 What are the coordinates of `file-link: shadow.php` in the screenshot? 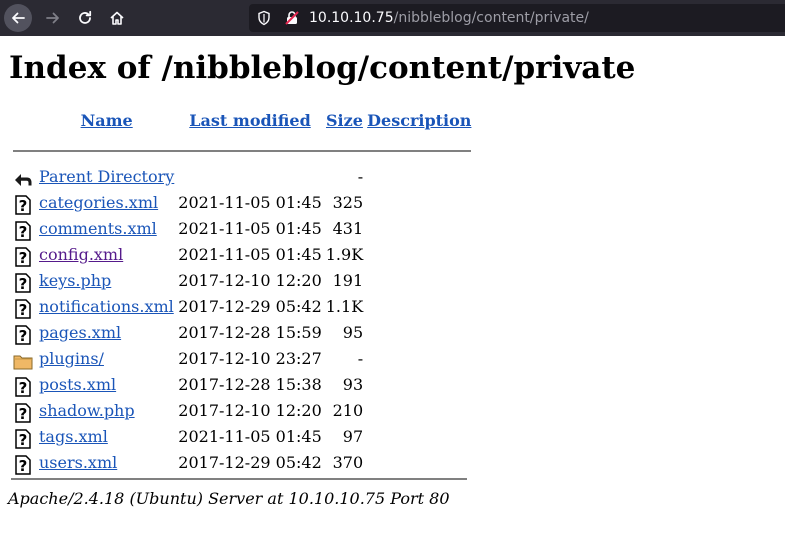 It's located at (87, 410).